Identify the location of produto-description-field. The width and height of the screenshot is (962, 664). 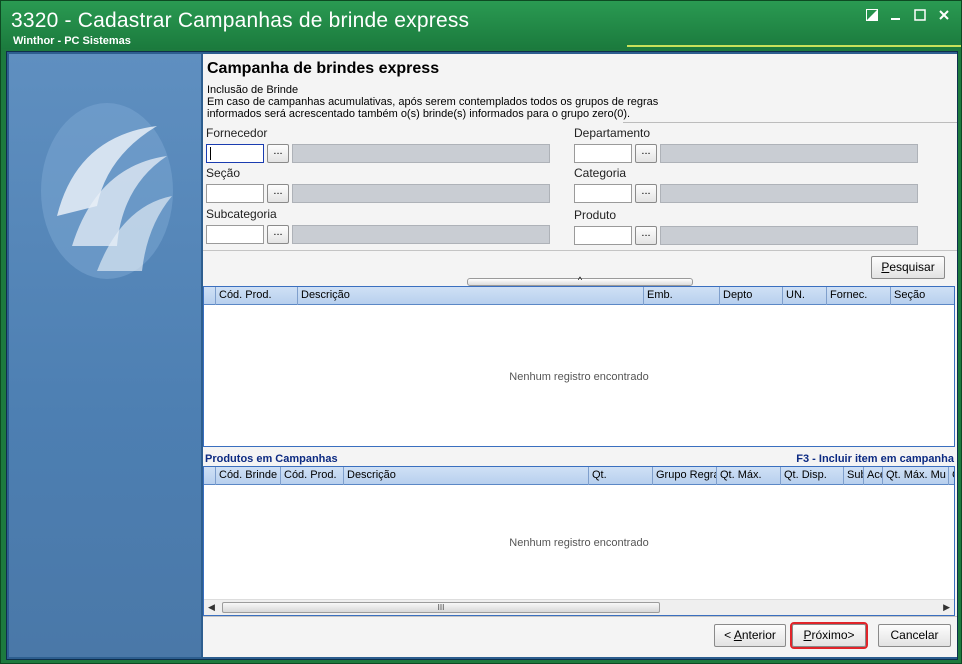
(789, 235).